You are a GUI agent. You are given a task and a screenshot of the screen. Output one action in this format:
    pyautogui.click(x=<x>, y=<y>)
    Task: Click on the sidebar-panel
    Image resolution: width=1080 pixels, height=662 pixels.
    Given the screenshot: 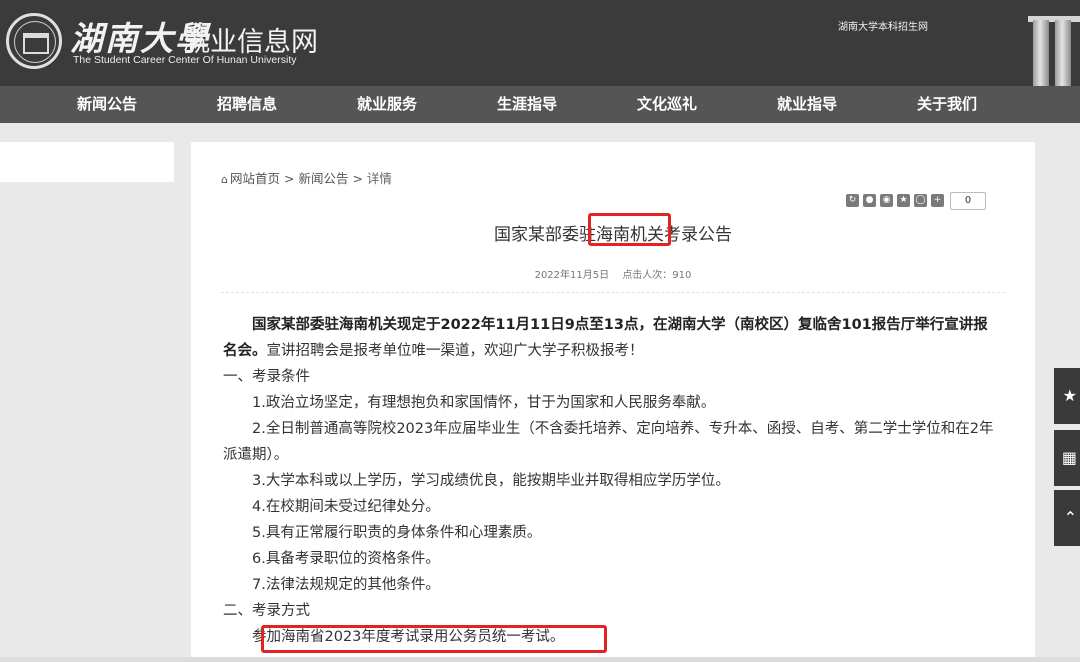 What is the action you would take?
    pyautogui.click(x=87, y=162)
    